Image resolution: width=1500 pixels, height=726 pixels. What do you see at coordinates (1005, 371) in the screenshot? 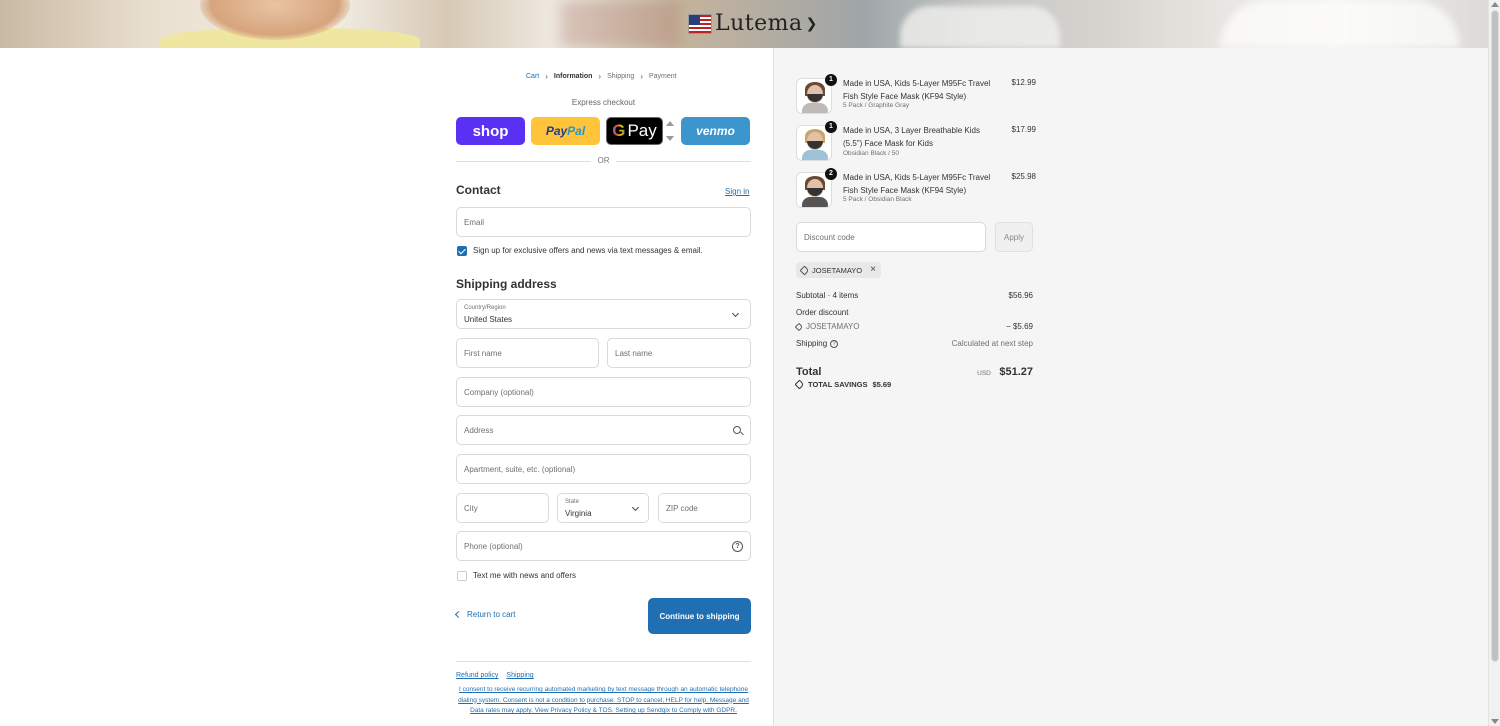
I see `total-amount-group: USD $51.27` at bounding box center [1005, 371].